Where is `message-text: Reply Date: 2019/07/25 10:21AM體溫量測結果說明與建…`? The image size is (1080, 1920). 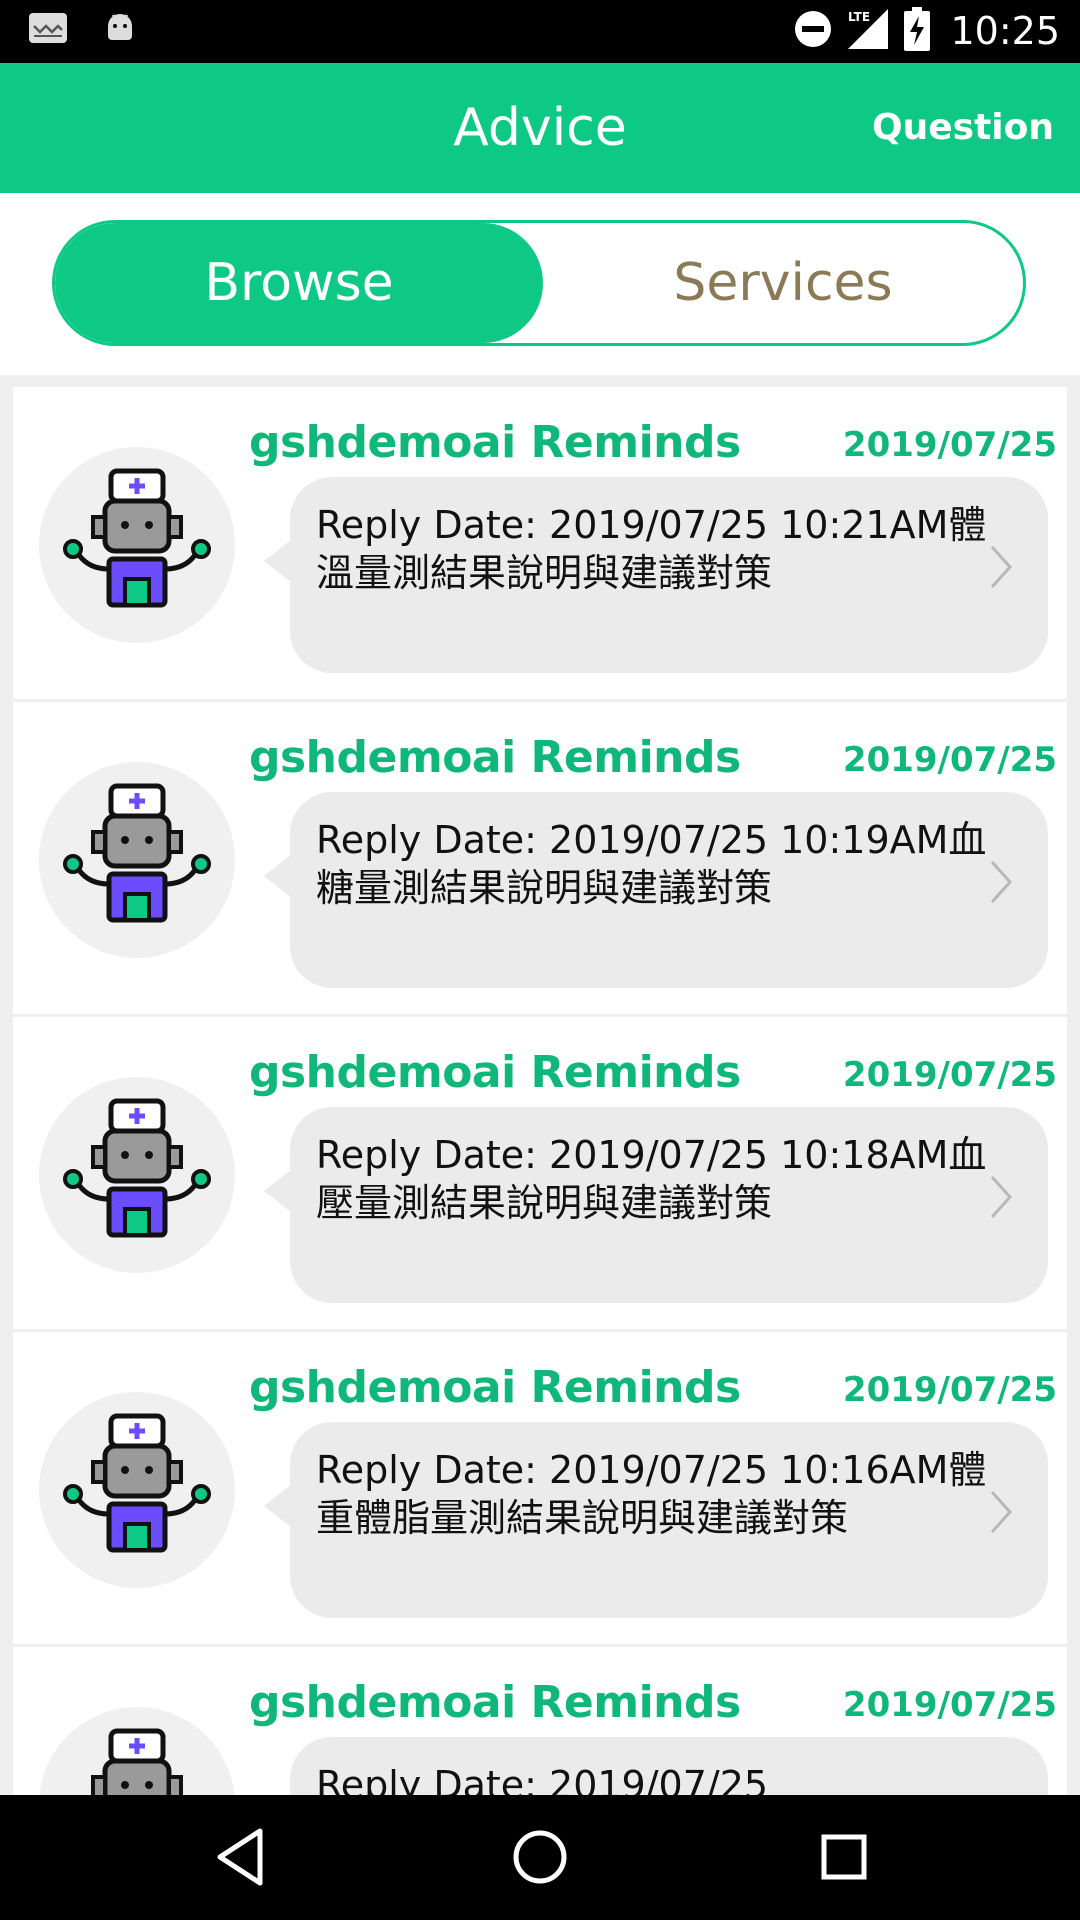
message-text: Reply Date: 2019/07/25 10:21AM體溫量測結果說明與建… is located at coordinates (651, 549).